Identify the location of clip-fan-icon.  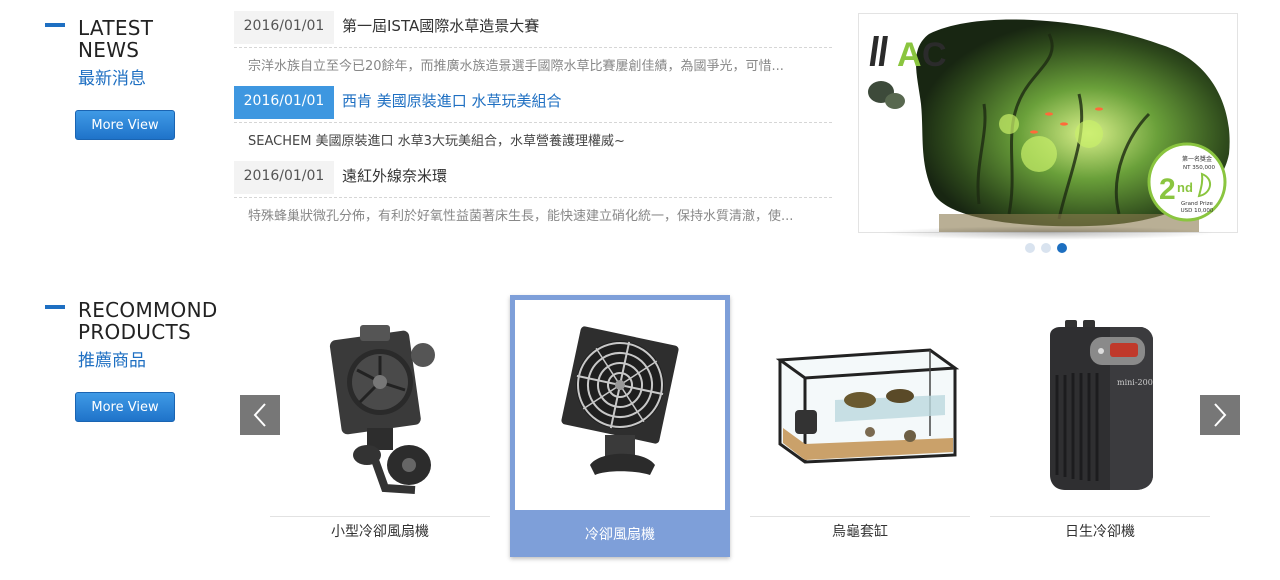
(382, 409).